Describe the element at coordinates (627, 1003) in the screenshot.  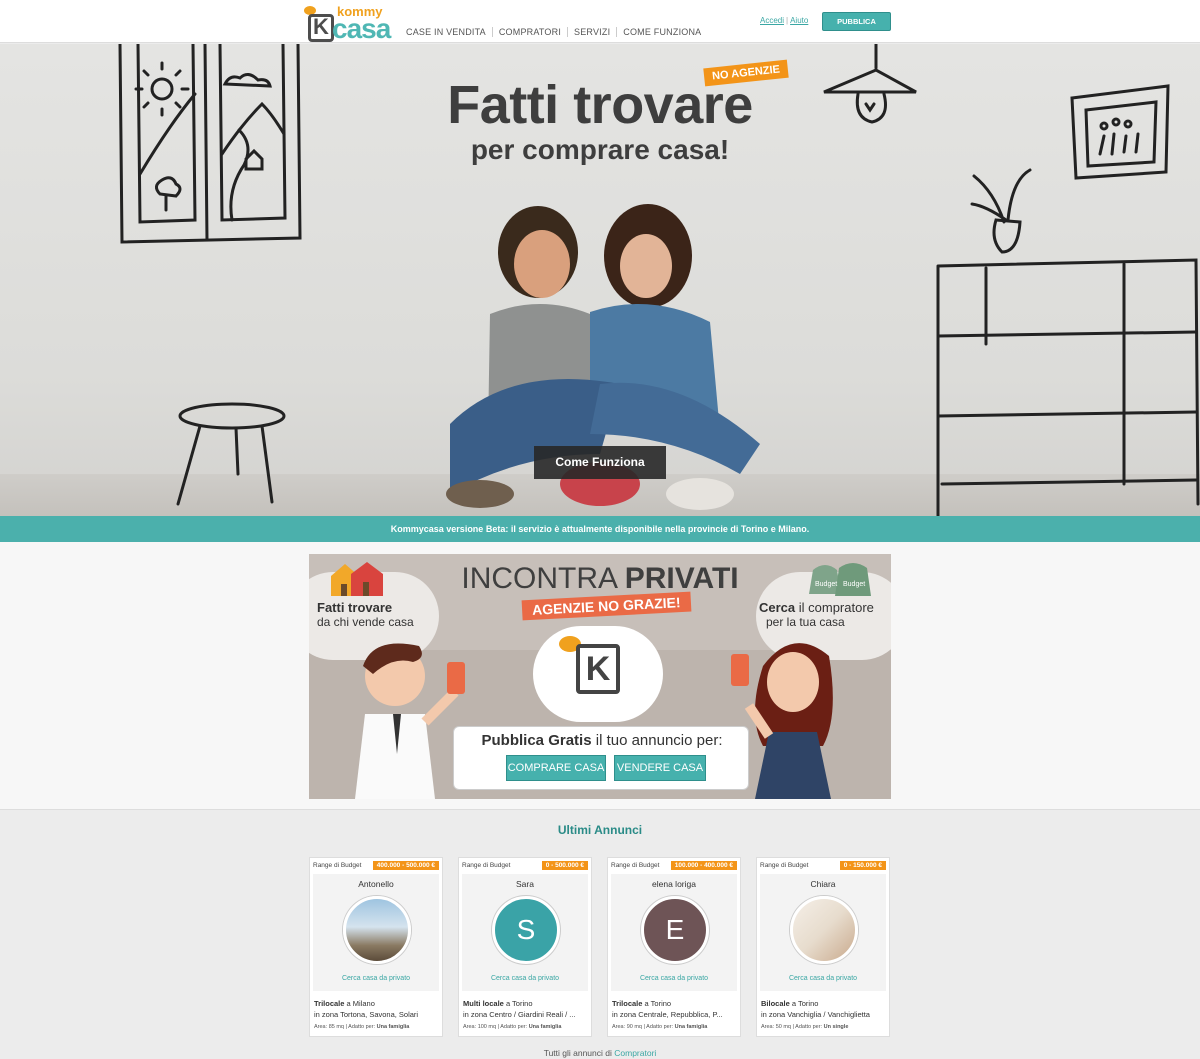
I see `property-type: Trilocale` at that location.